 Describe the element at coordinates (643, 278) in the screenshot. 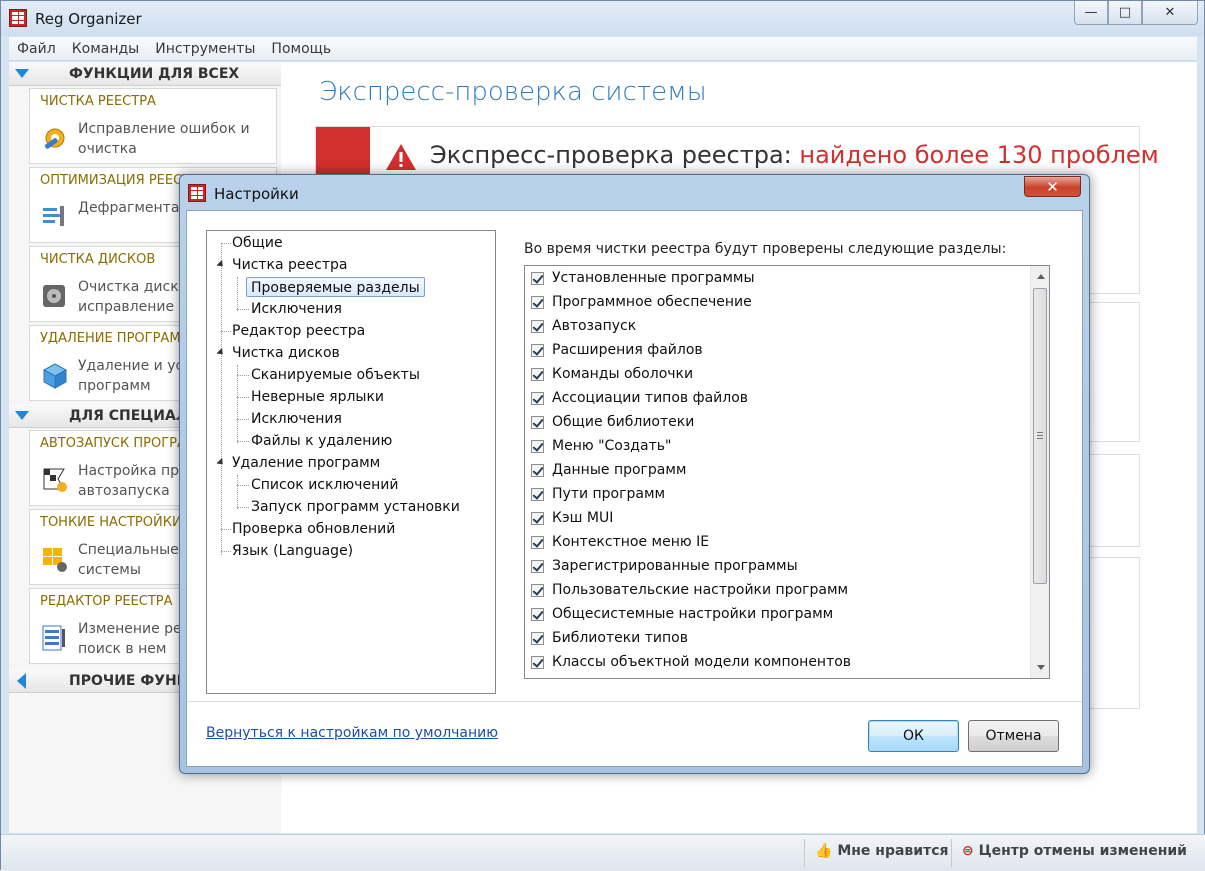

I see `checkbox-row: Установленные программы` at that location.